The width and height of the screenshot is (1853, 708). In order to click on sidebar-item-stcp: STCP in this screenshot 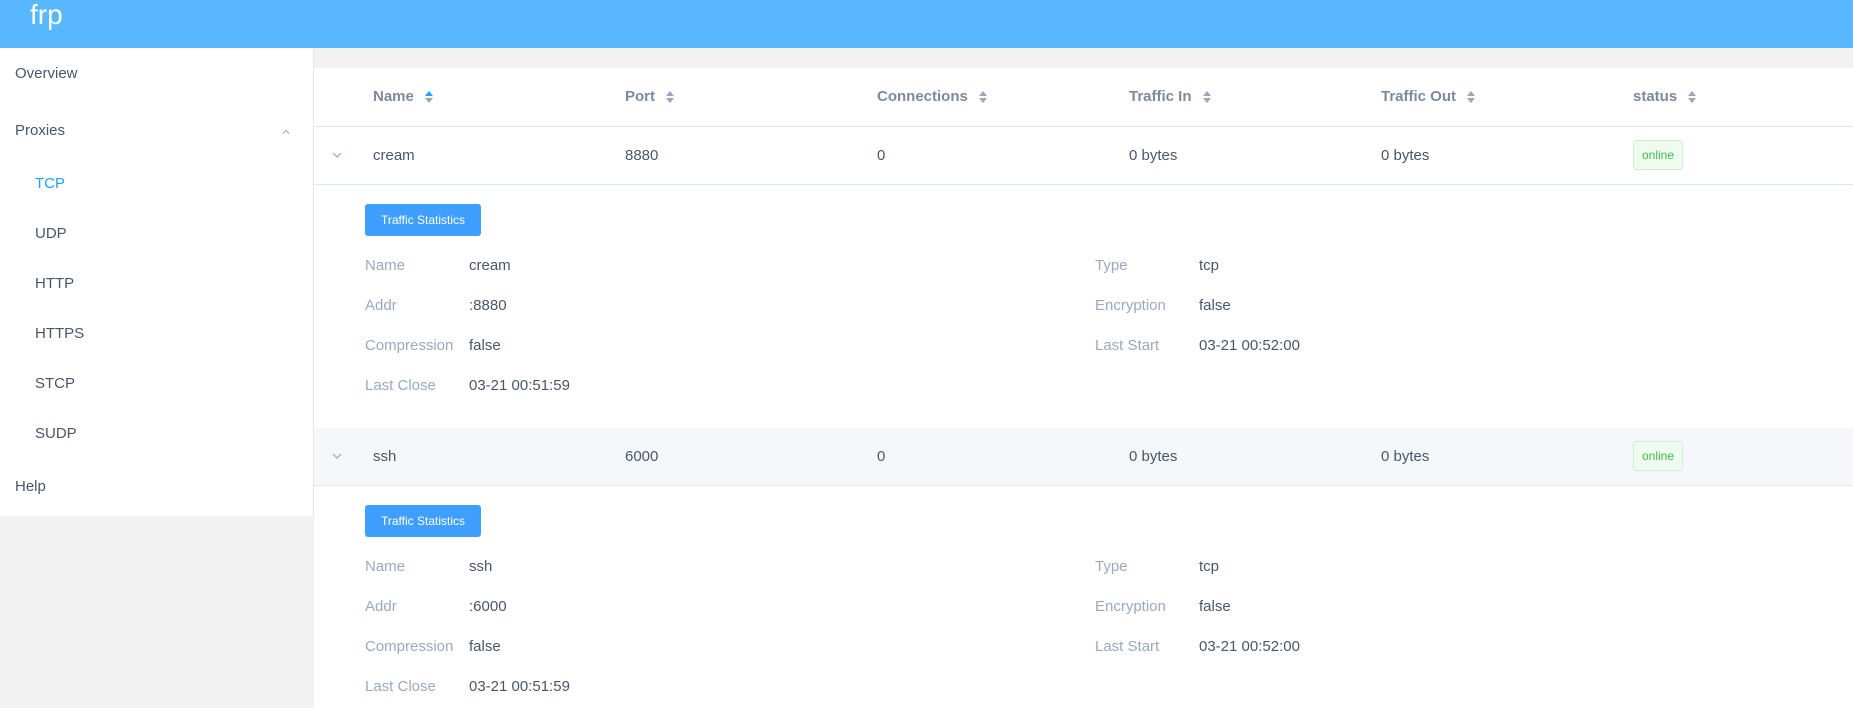, I will do `click(55, 383)`.